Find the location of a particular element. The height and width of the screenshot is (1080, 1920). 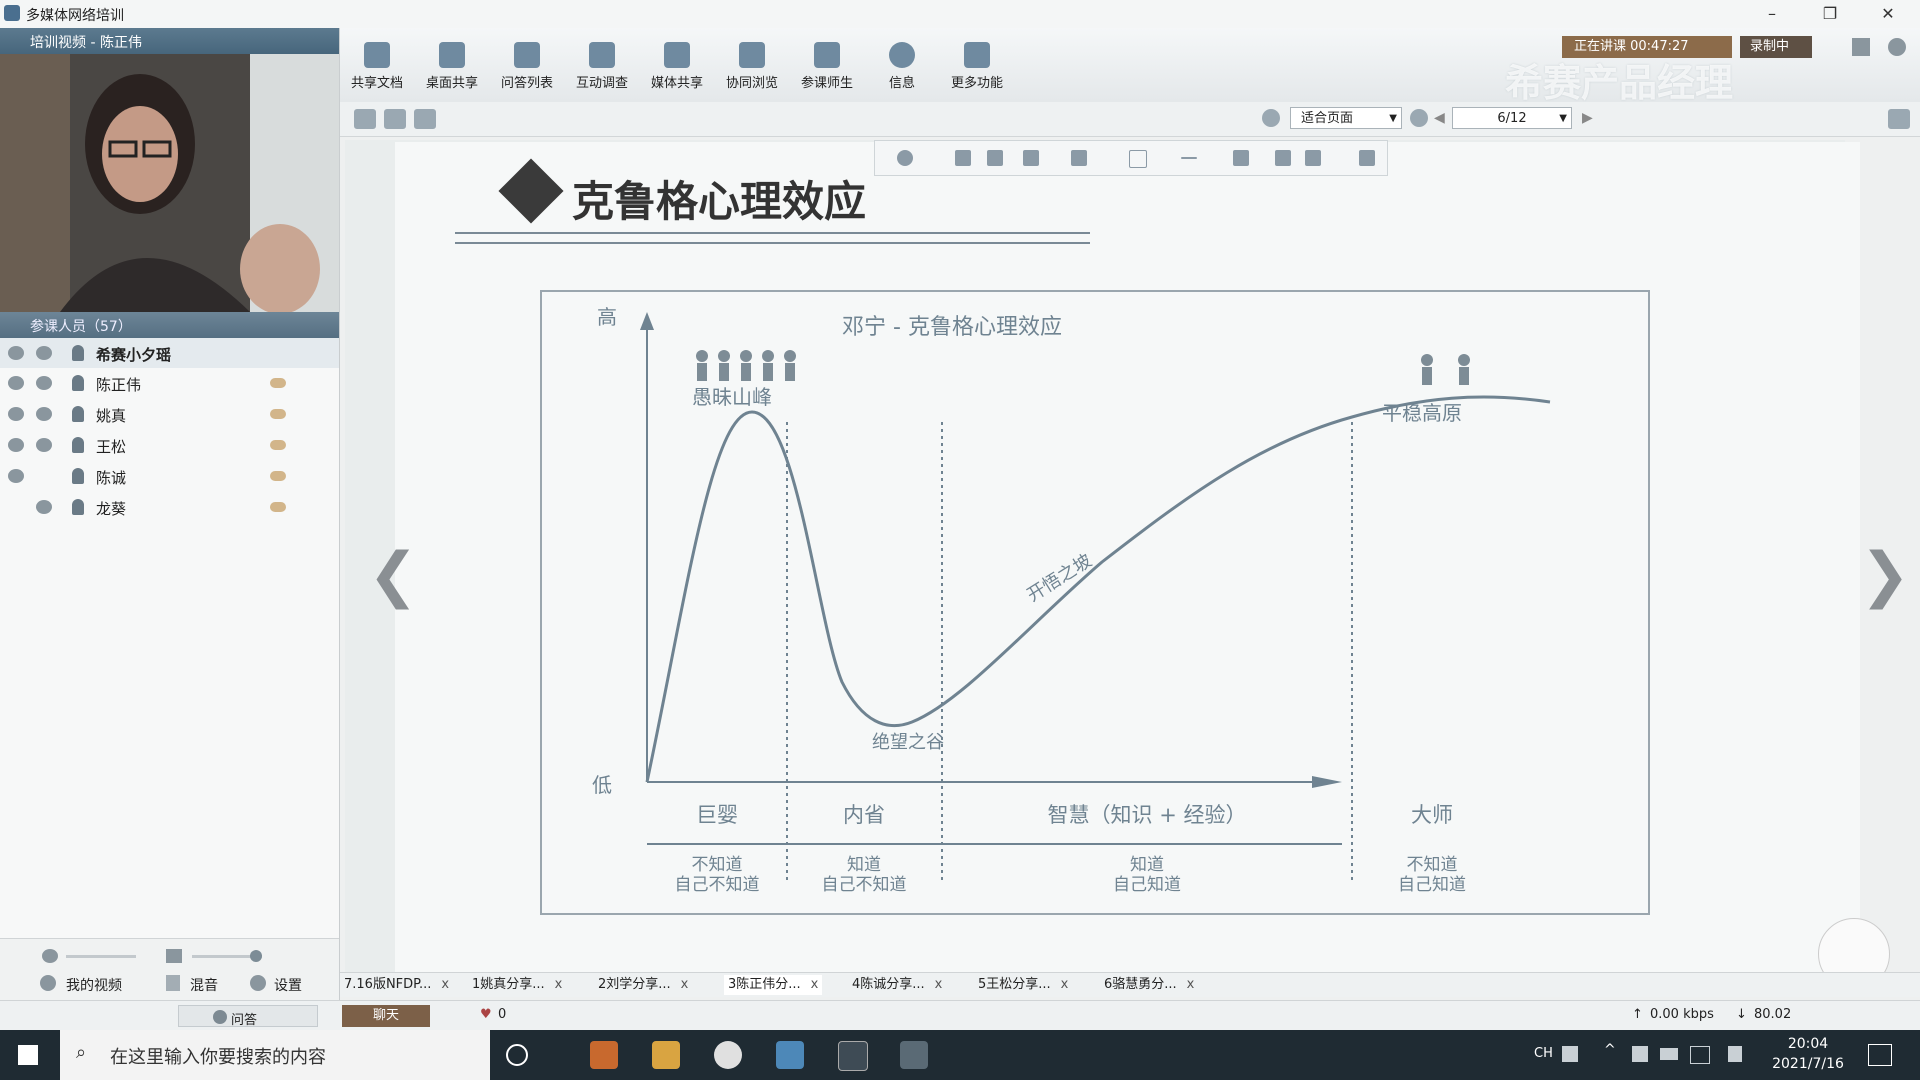

windows-start-icon is located at coordinates (28, 1055).